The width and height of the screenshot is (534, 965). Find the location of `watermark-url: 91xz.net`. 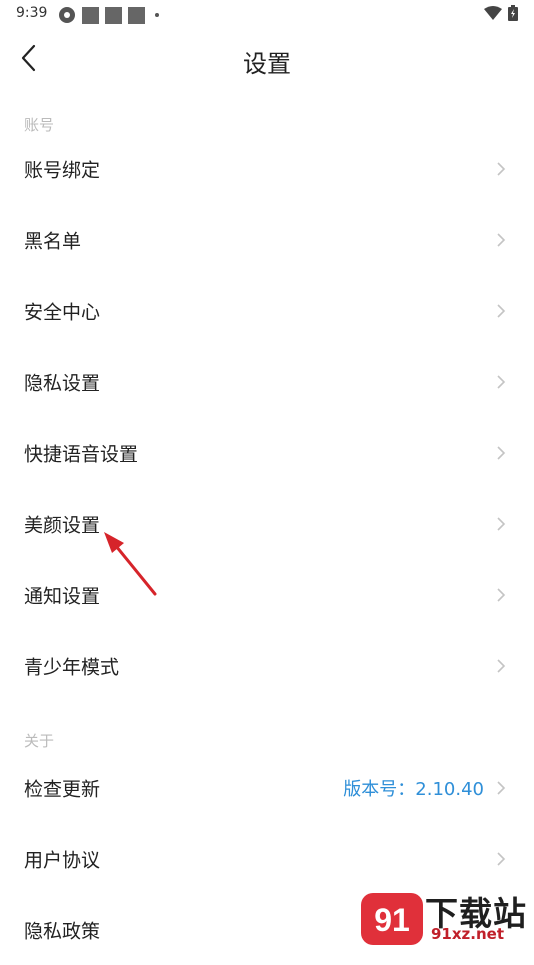

watermark-url: 91xz.net is located at coordinates (468, 934).